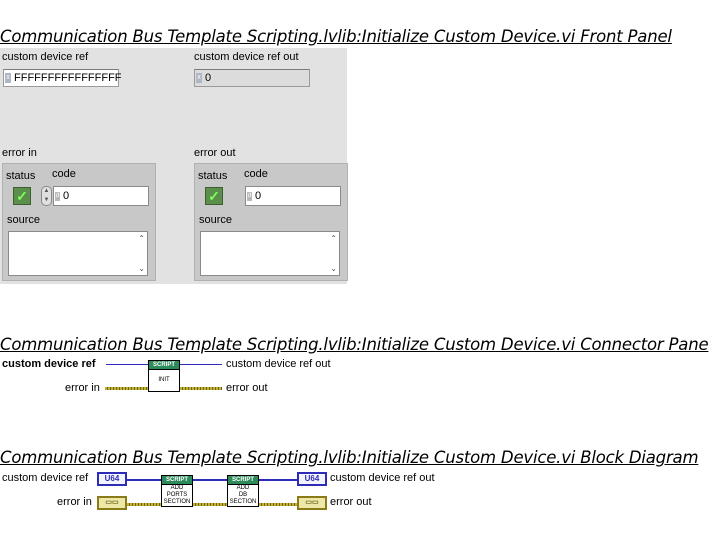 This screenshot has width=710, height=536. I want to click on cp-input-custom-device-ref: custom device ref, so click(49, 364).